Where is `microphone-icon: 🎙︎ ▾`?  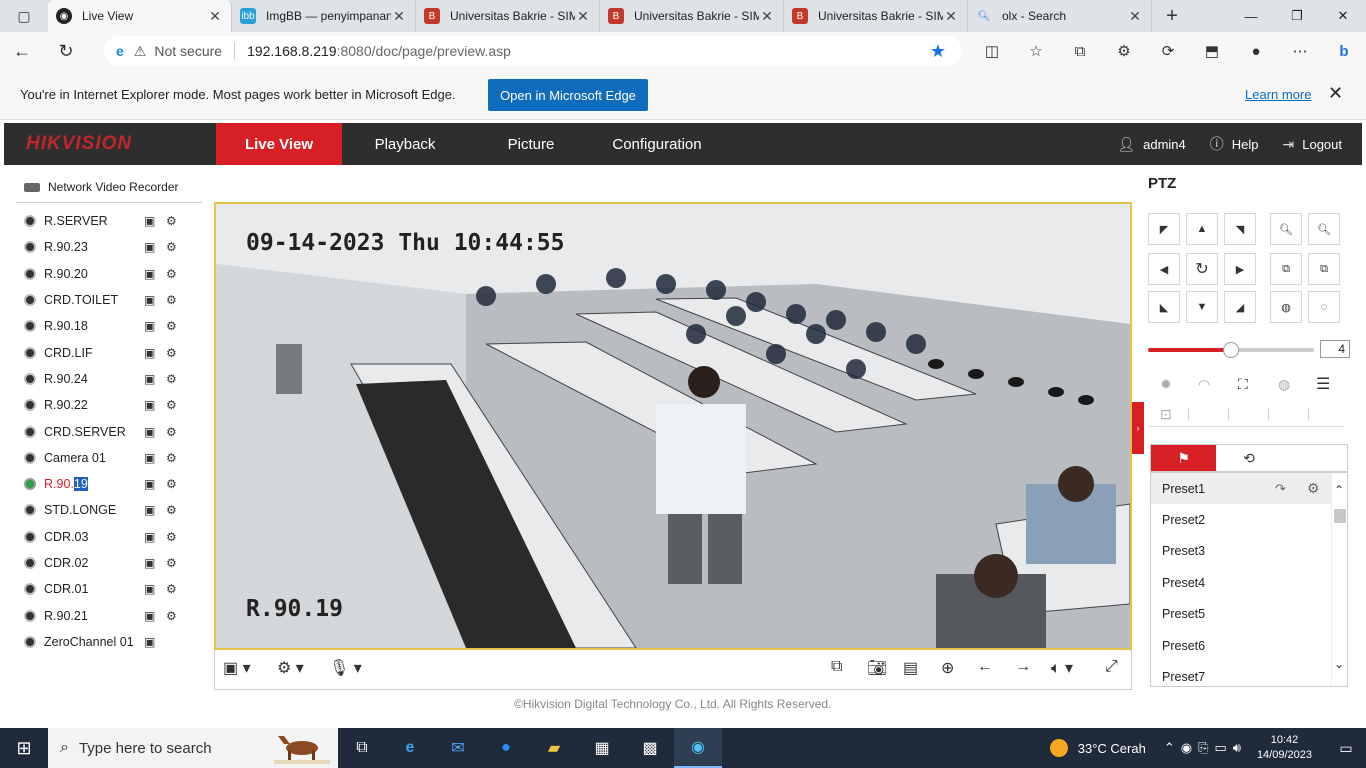
microphone-icon: 🎙︎ ▾ is located at coordinates (345, 668).